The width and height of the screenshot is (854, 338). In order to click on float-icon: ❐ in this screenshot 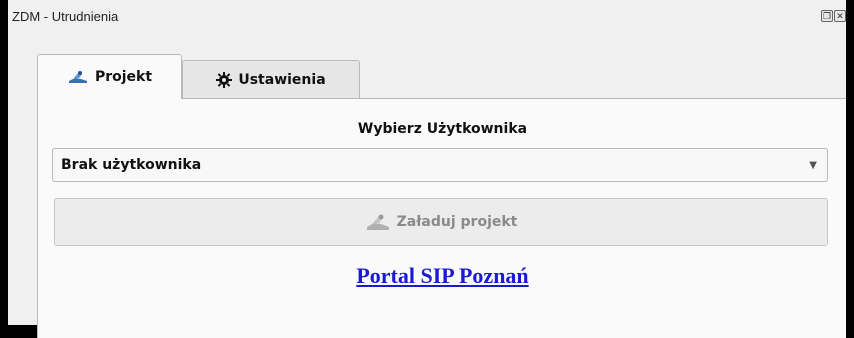, I will do `click(827, 16)`.